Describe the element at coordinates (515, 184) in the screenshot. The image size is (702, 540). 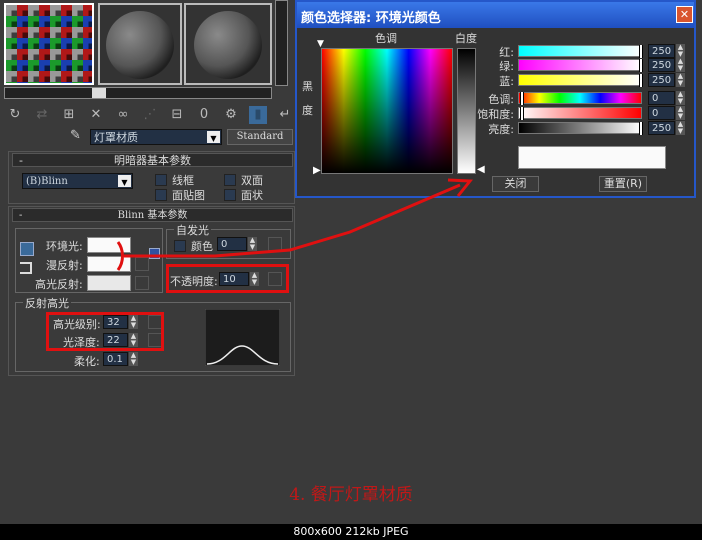
I see `close-button: 关闭` at that location.